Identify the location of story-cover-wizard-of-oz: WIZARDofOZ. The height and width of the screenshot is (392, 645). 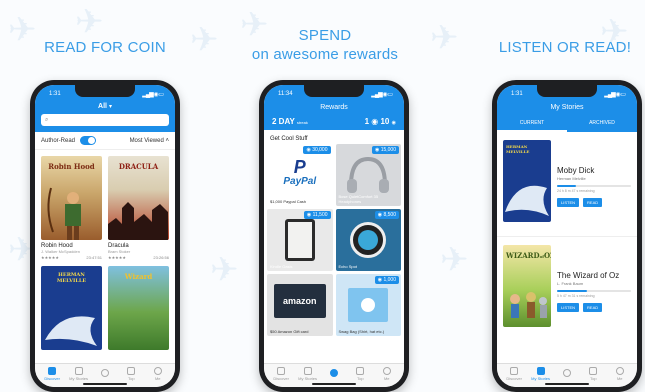
(527, 286).